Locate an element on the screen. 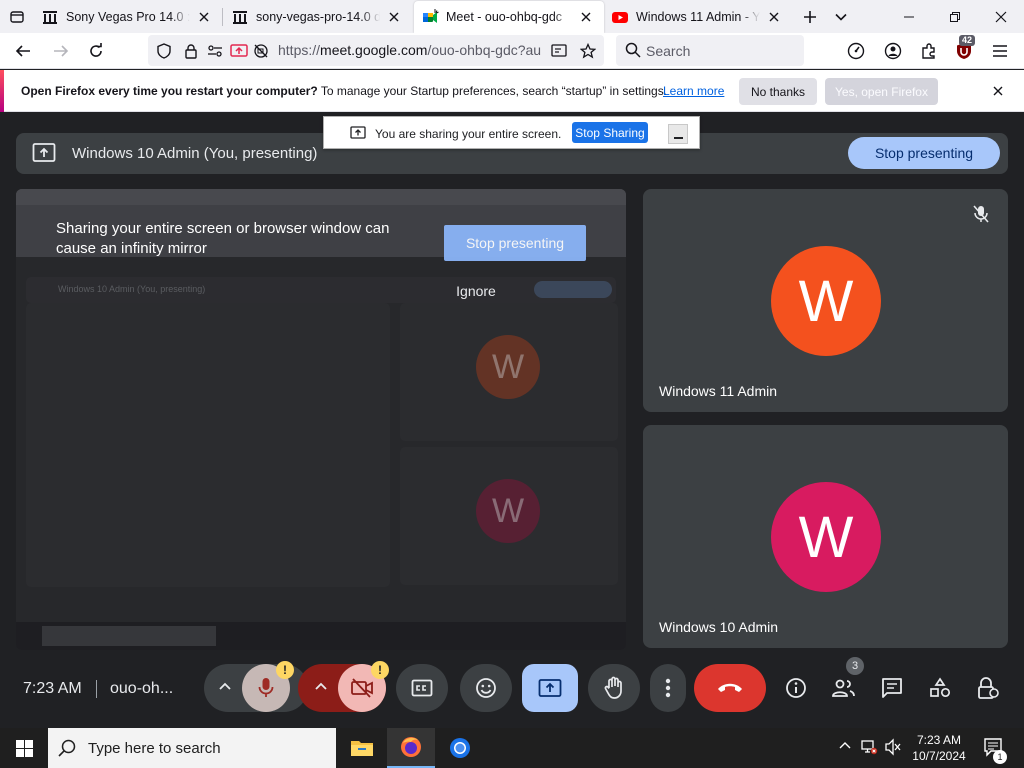 This screenshot has height=768, width=1024. taskbar-search-input: Type here to search is located at coordinates (192, 748).